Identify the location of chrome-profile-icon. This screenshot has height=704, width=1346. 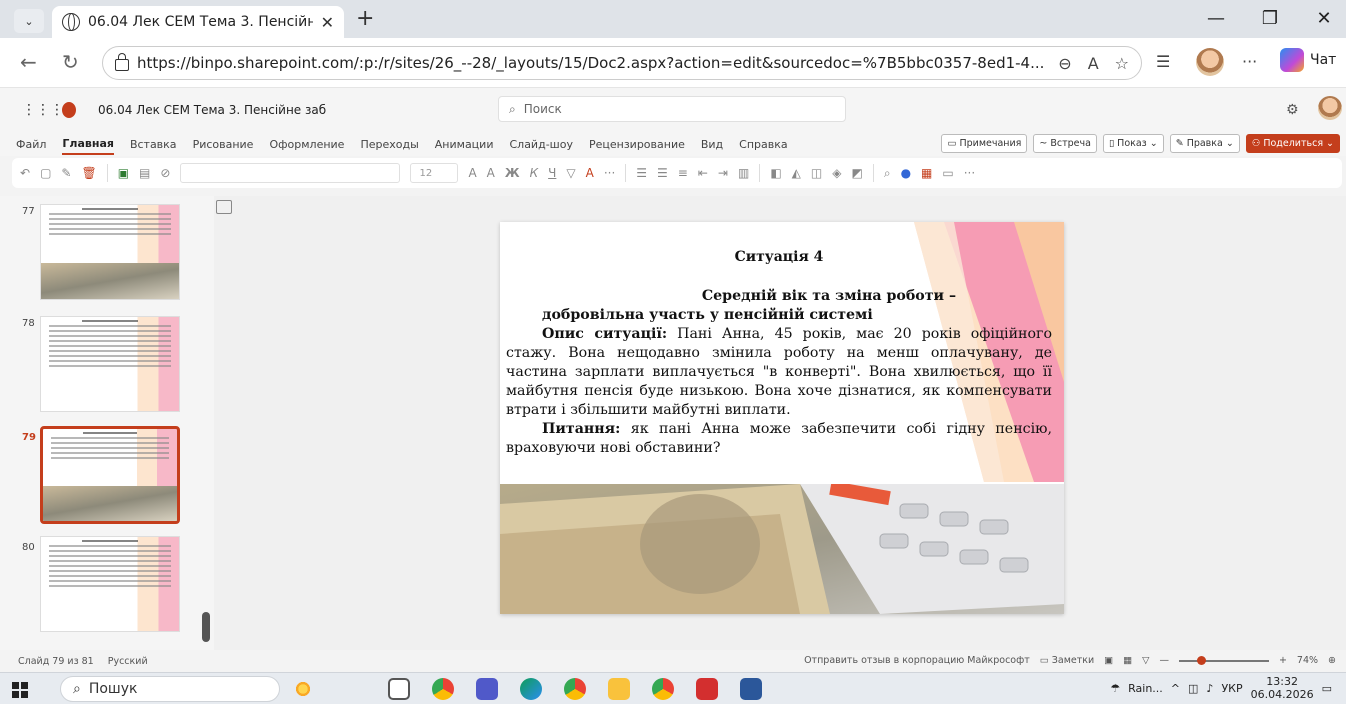
(575, 689).